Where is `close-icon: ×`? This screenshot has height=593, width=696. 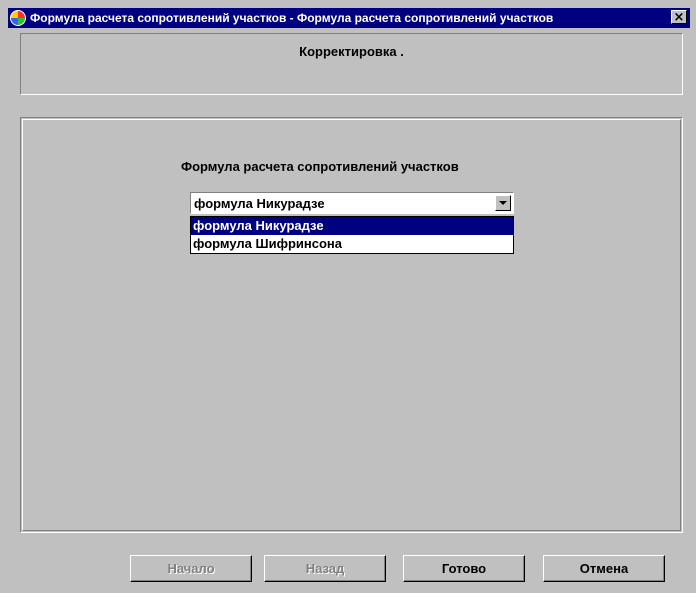 close-icon: × is located at coordinates (679, 17).